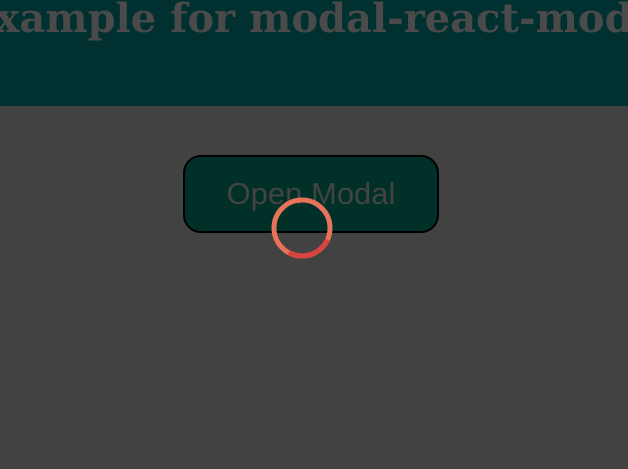  Describe the element at coordinates (314, 21) in the screenshot. I see `page-title: Example for modal-react-module` at that location.